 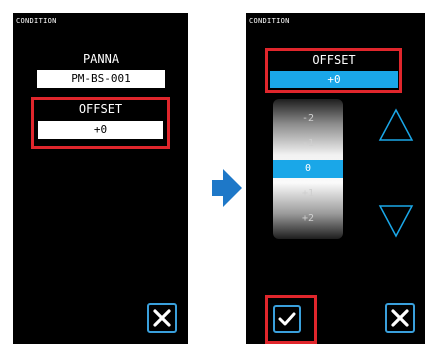 I want to click on drum-item: -2, so click(x=308, y=119).